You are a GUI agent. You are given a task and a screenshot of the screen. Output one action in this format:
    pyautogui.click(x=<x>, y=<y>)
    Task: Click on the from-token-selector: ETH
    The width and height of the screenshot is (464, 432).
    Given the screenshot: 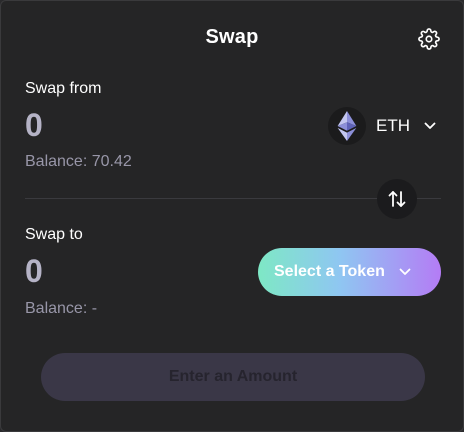 What is the action you would take?
    pyautogui.click(x=388, y=126)
    